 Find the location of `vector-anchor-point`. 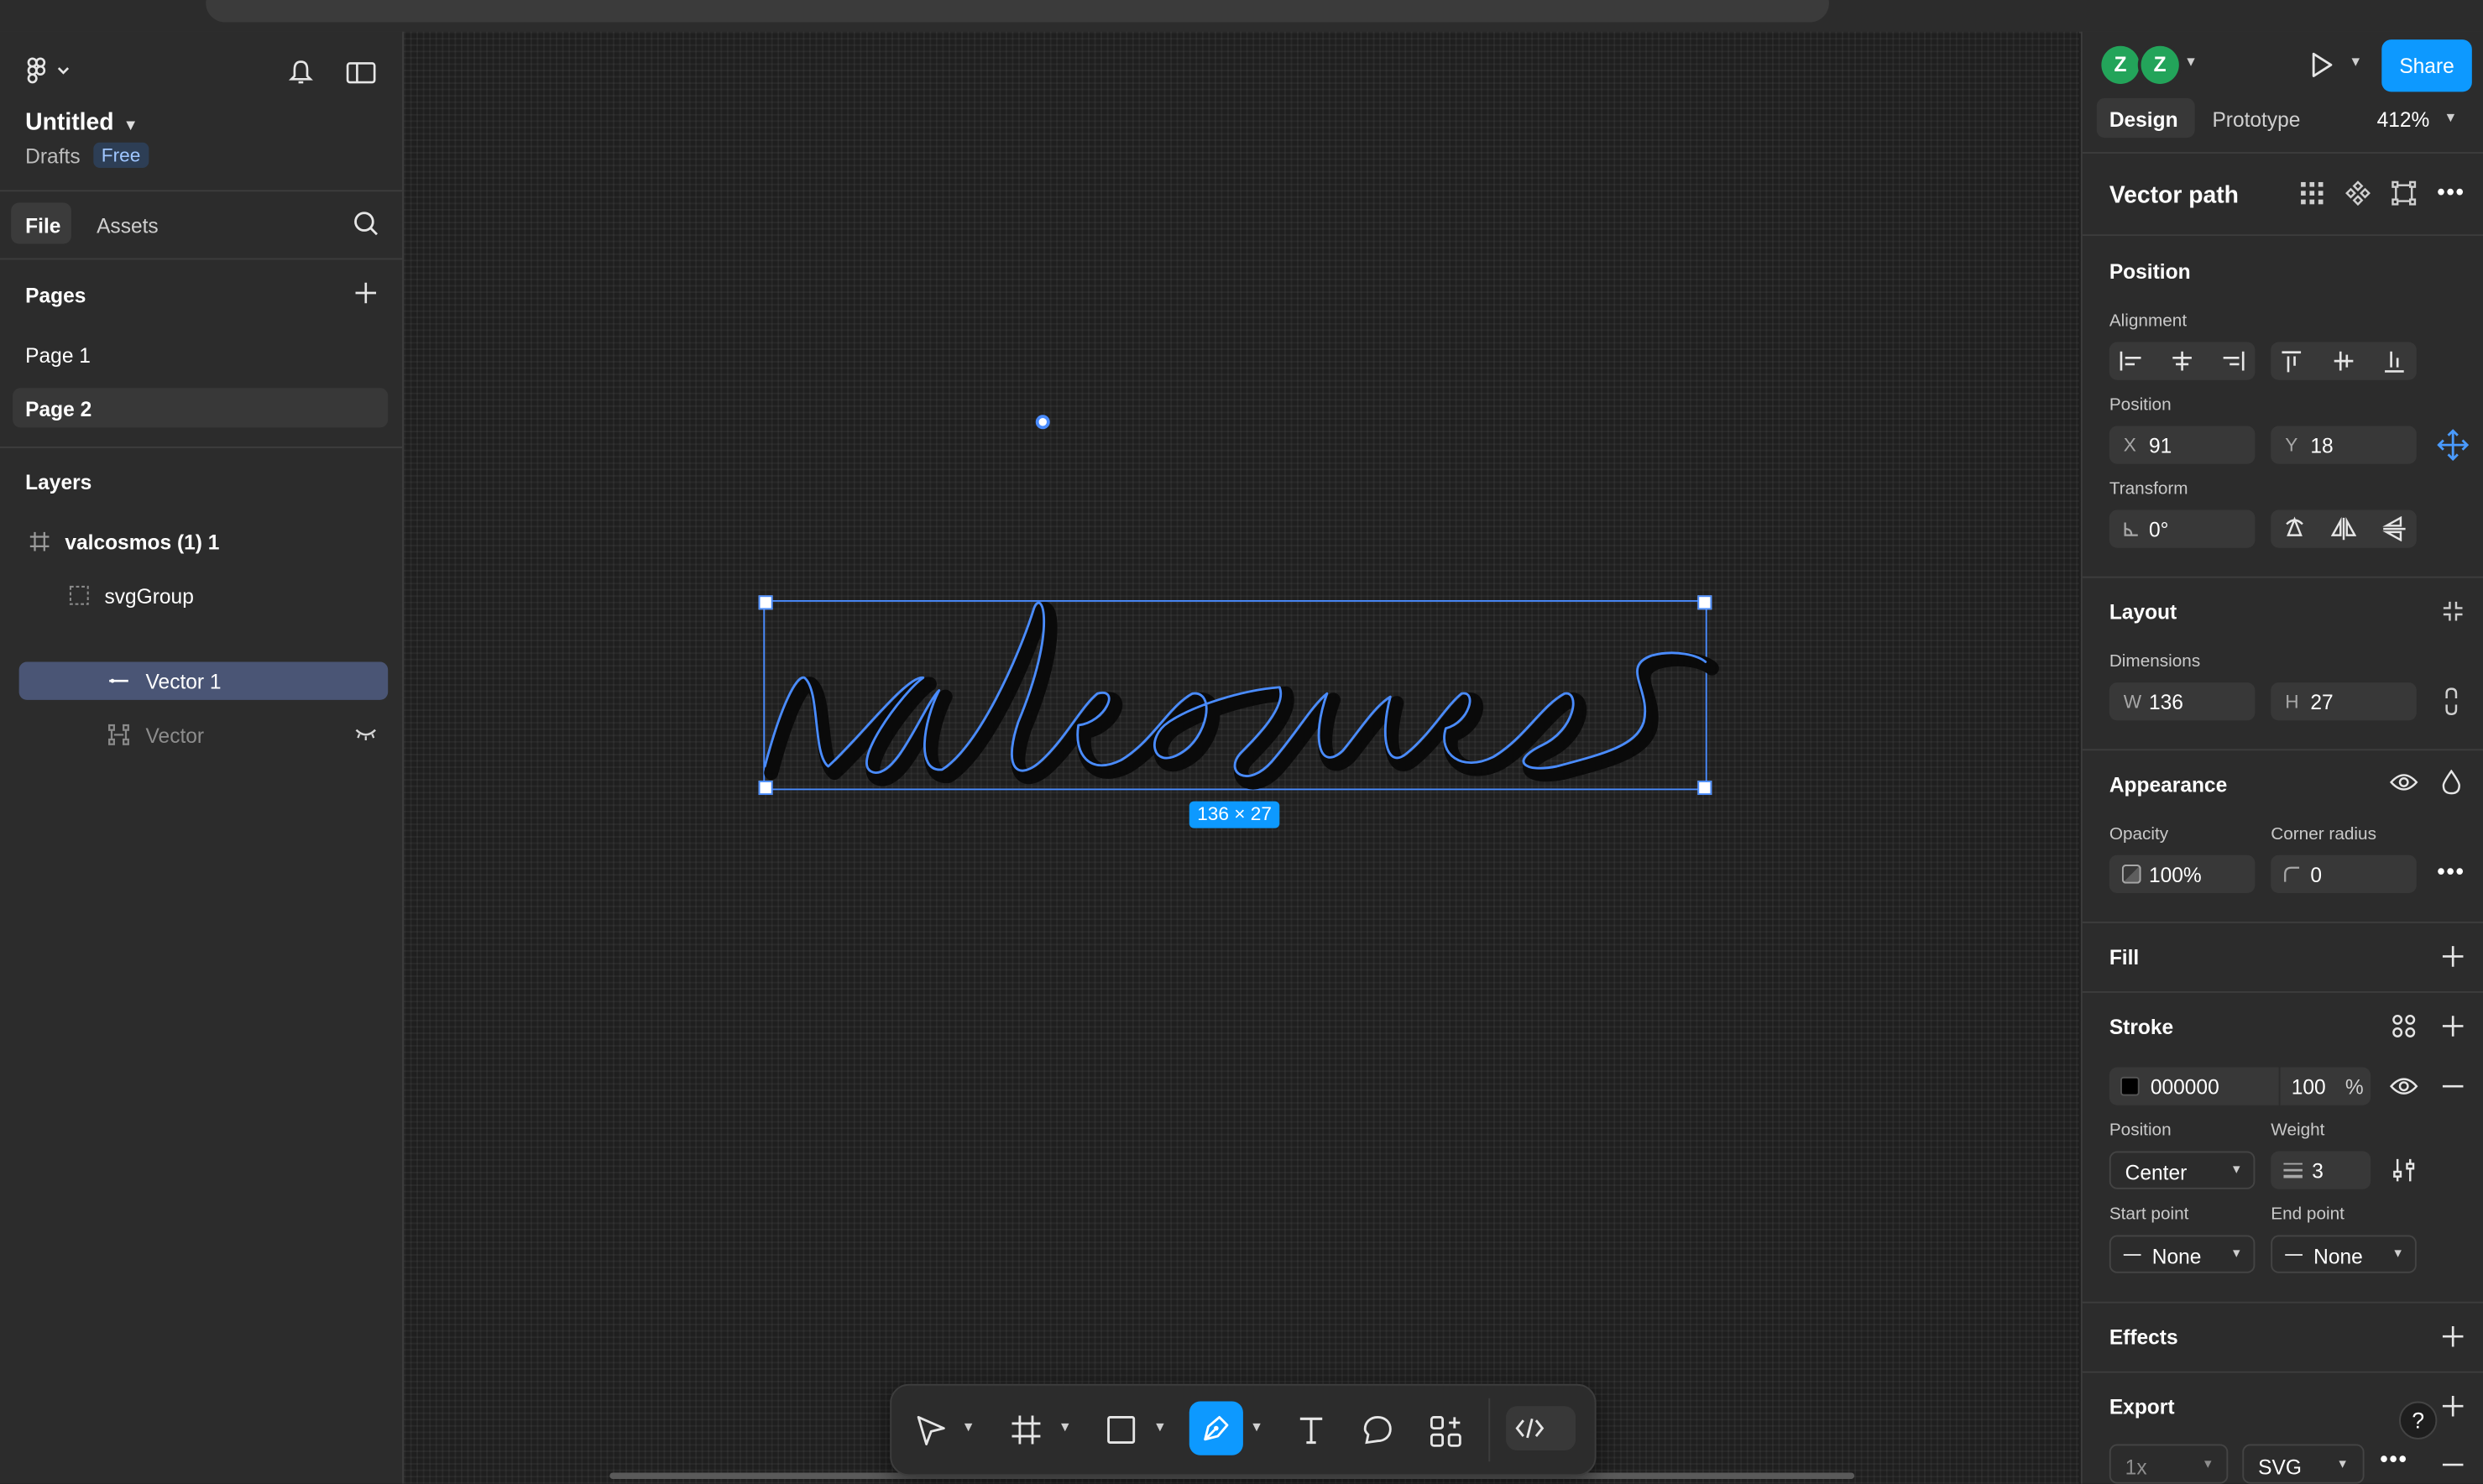

vector-anchor-point is located at coordinates (1043, 422).